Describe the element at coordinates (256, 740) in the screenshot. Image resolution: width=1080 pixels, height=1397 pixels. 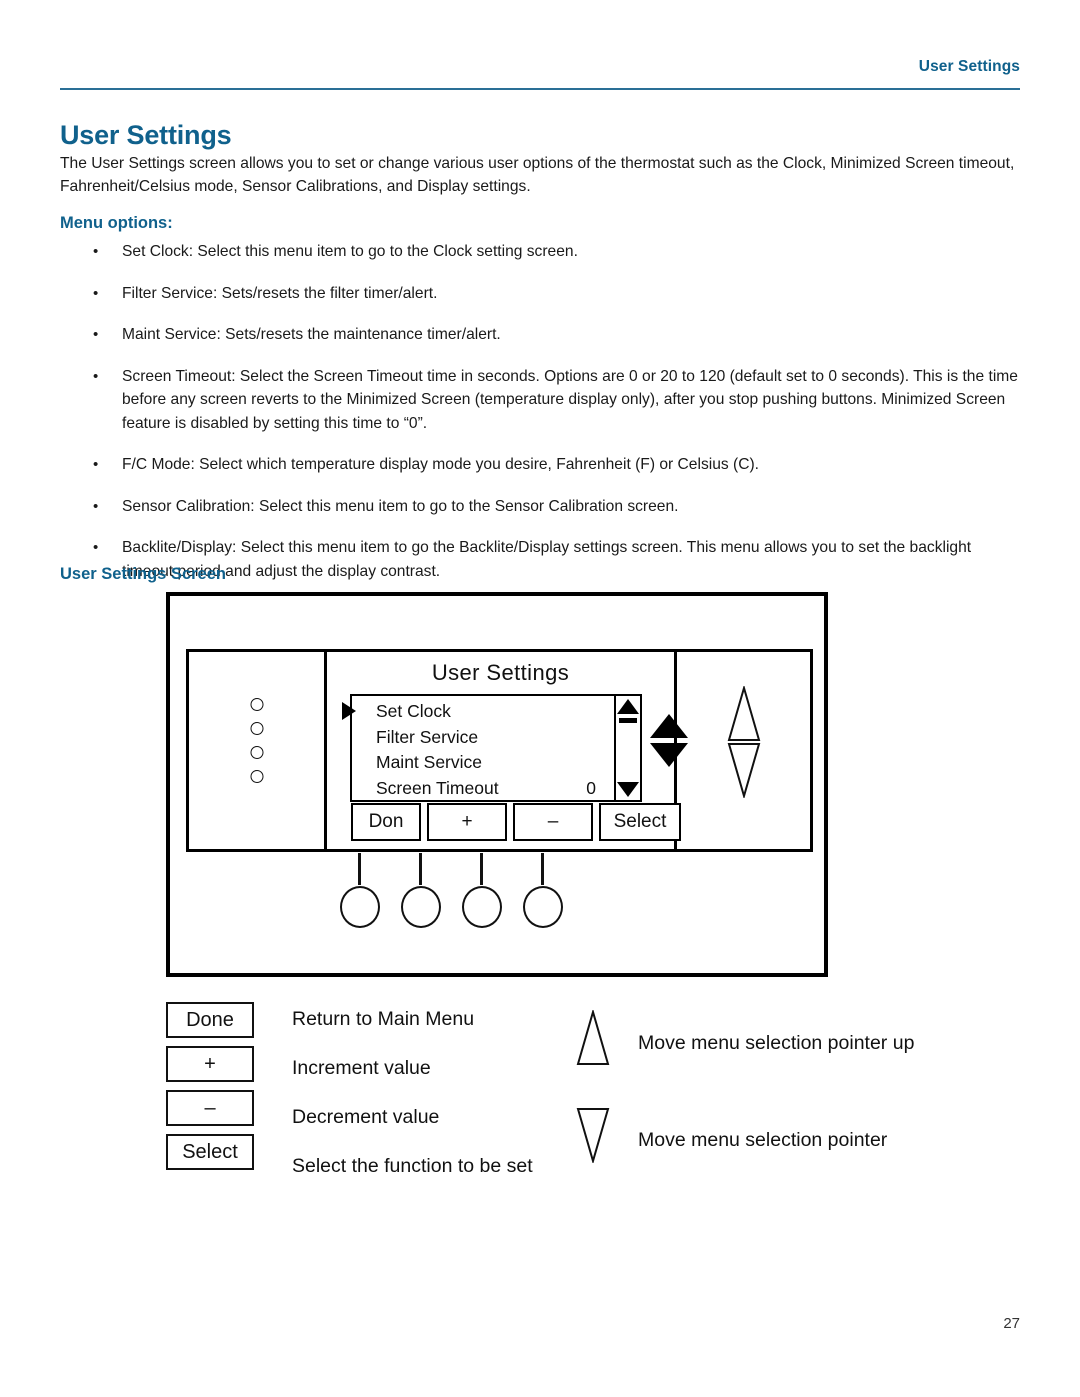
I see `led-indicator-group` at that location.